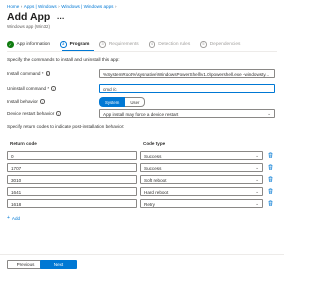  I want to click on breadcrumb-apps-windows: Apps | Windows, so click(40, 6).